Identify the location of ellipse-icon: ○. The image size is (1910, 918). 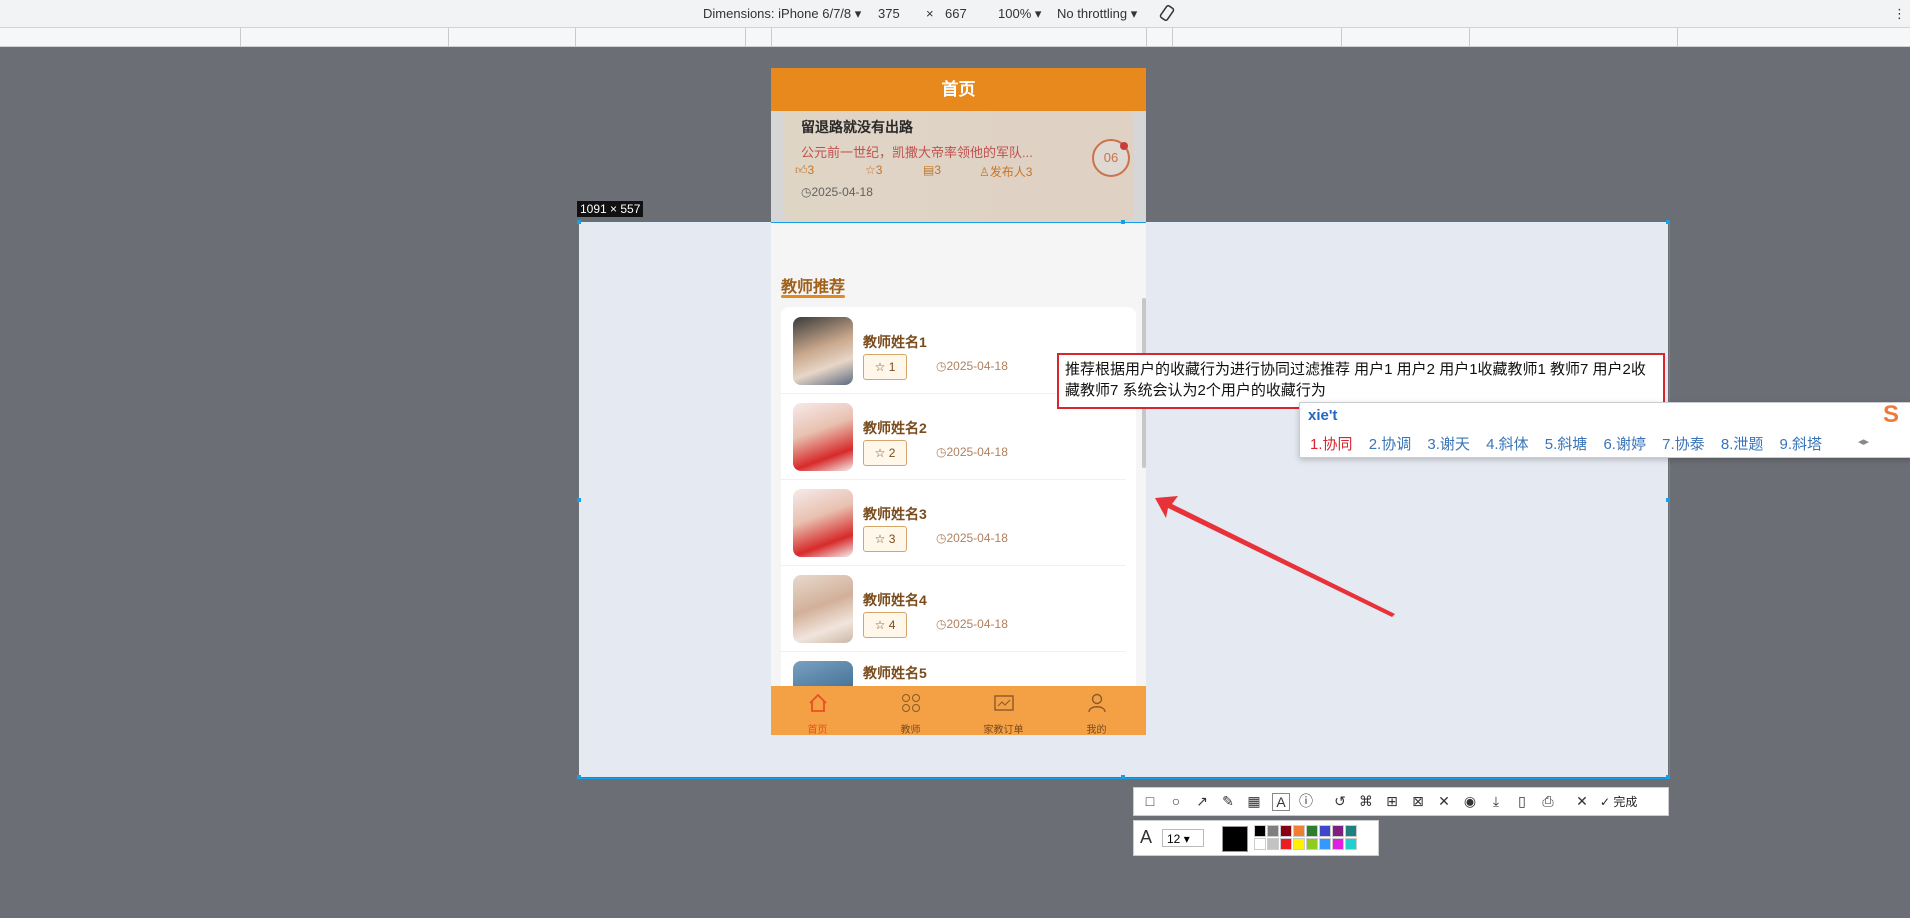
(1176, 801).